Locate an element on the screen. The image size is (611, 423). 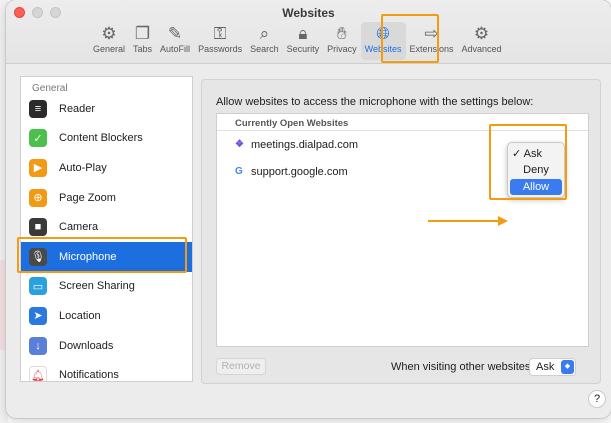
google-icon: G is located at coordinates (239, 171).